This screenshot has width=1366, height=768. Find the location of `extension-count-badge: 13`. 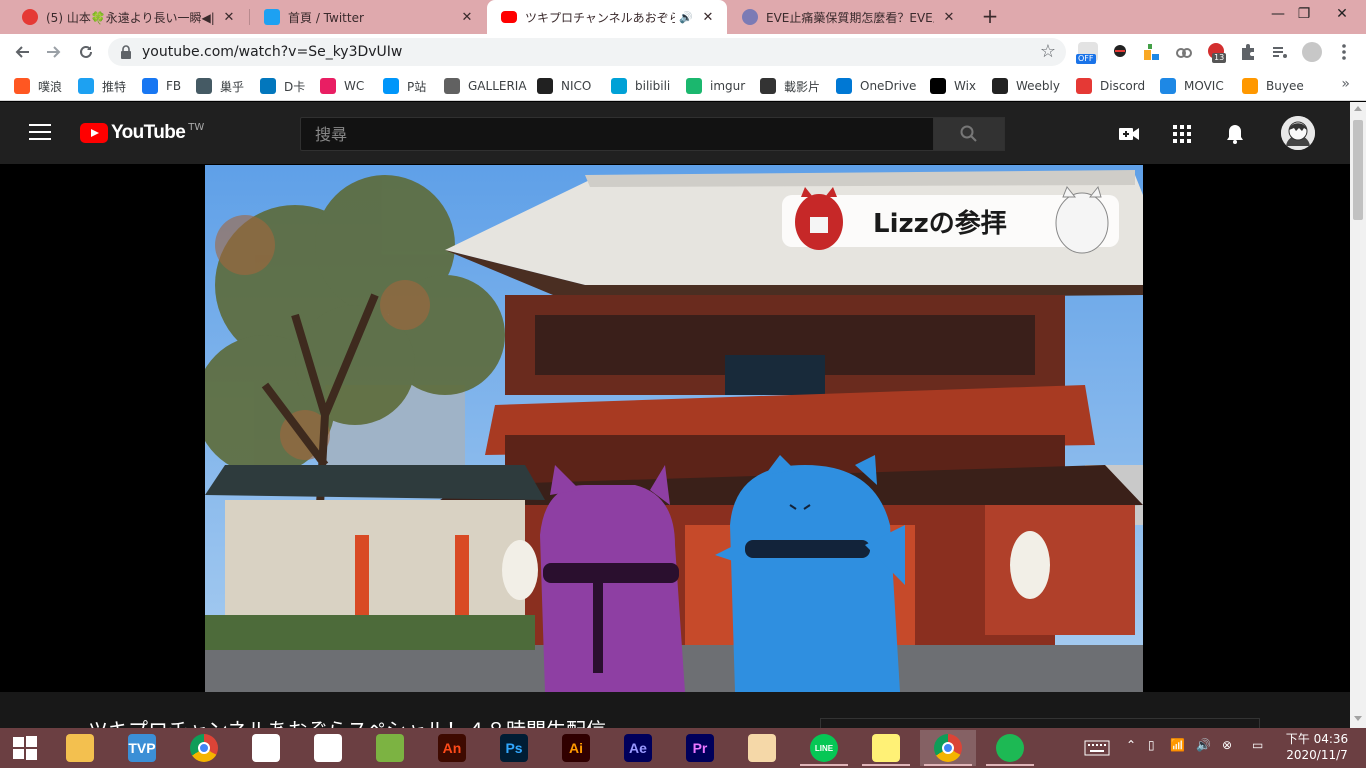

extension-count-badge: 13 is located at coordinates (1219, 58).